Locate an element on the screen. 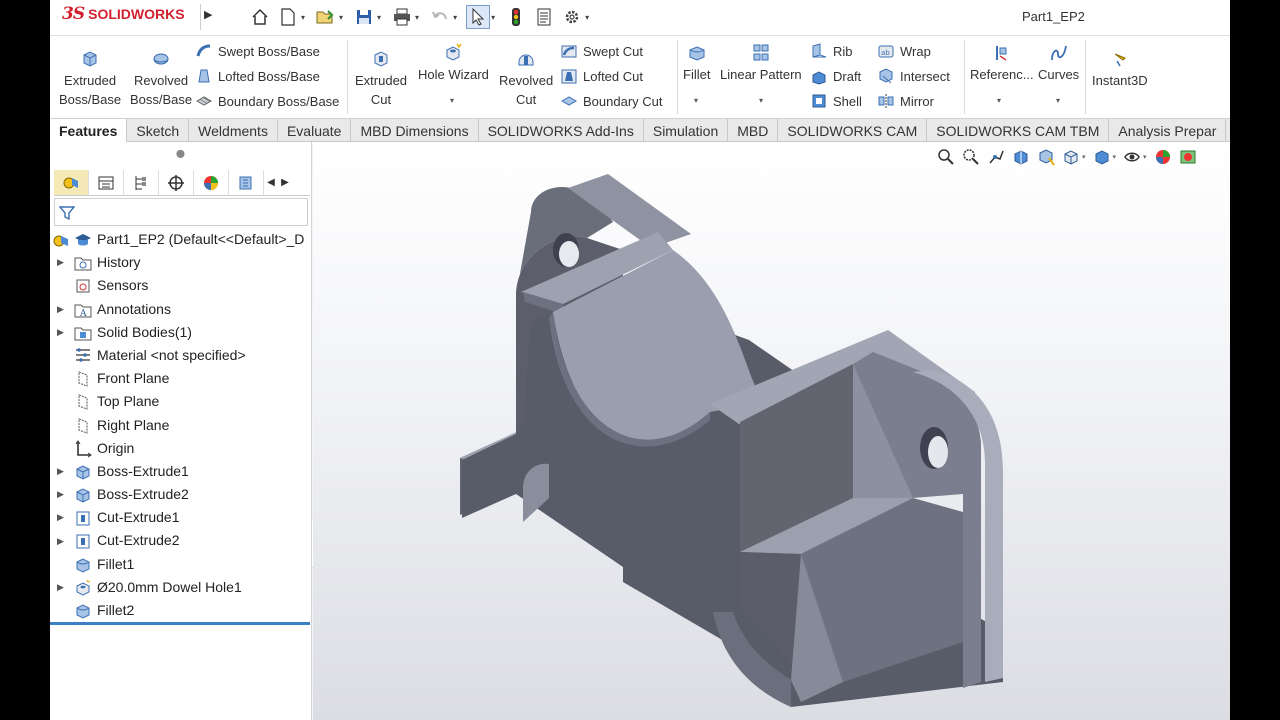  boundary-boss-button: Boundary Boss/Base is located at coordinates (267, 101).